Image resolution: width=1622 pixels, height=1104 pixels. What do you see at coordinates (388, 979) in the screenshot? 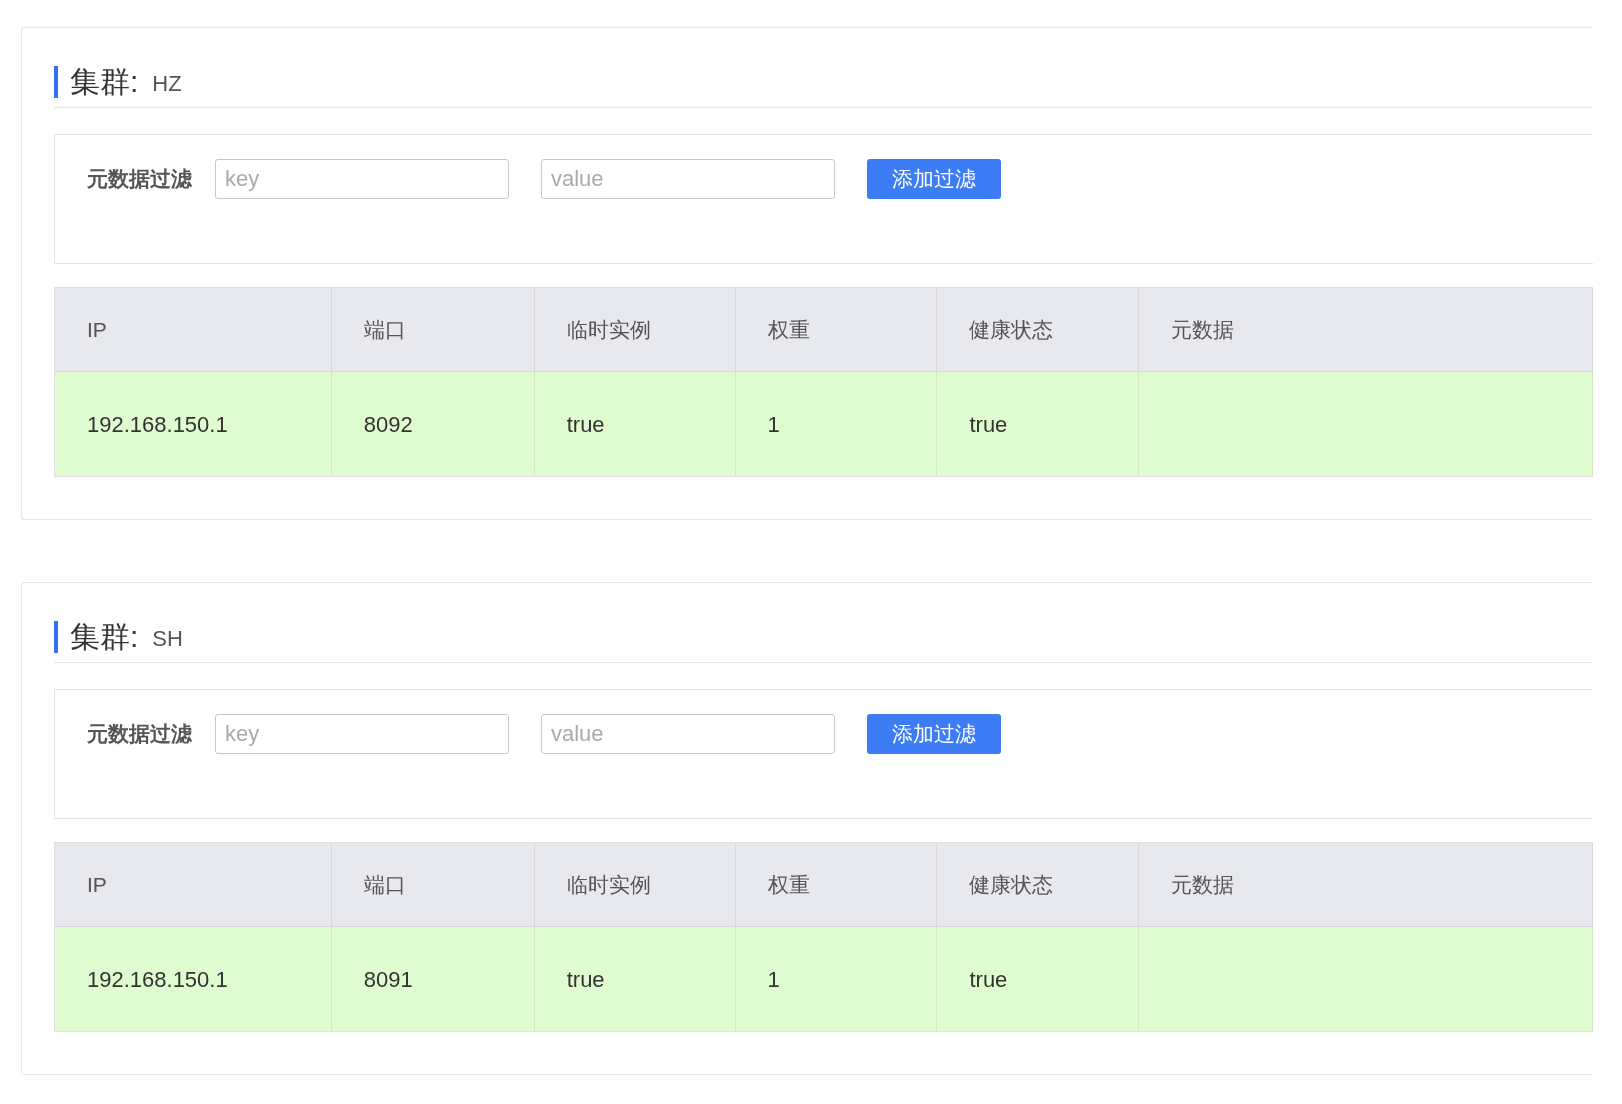
I see `table-cell-text: 8091` at bounding box center [388, 979].